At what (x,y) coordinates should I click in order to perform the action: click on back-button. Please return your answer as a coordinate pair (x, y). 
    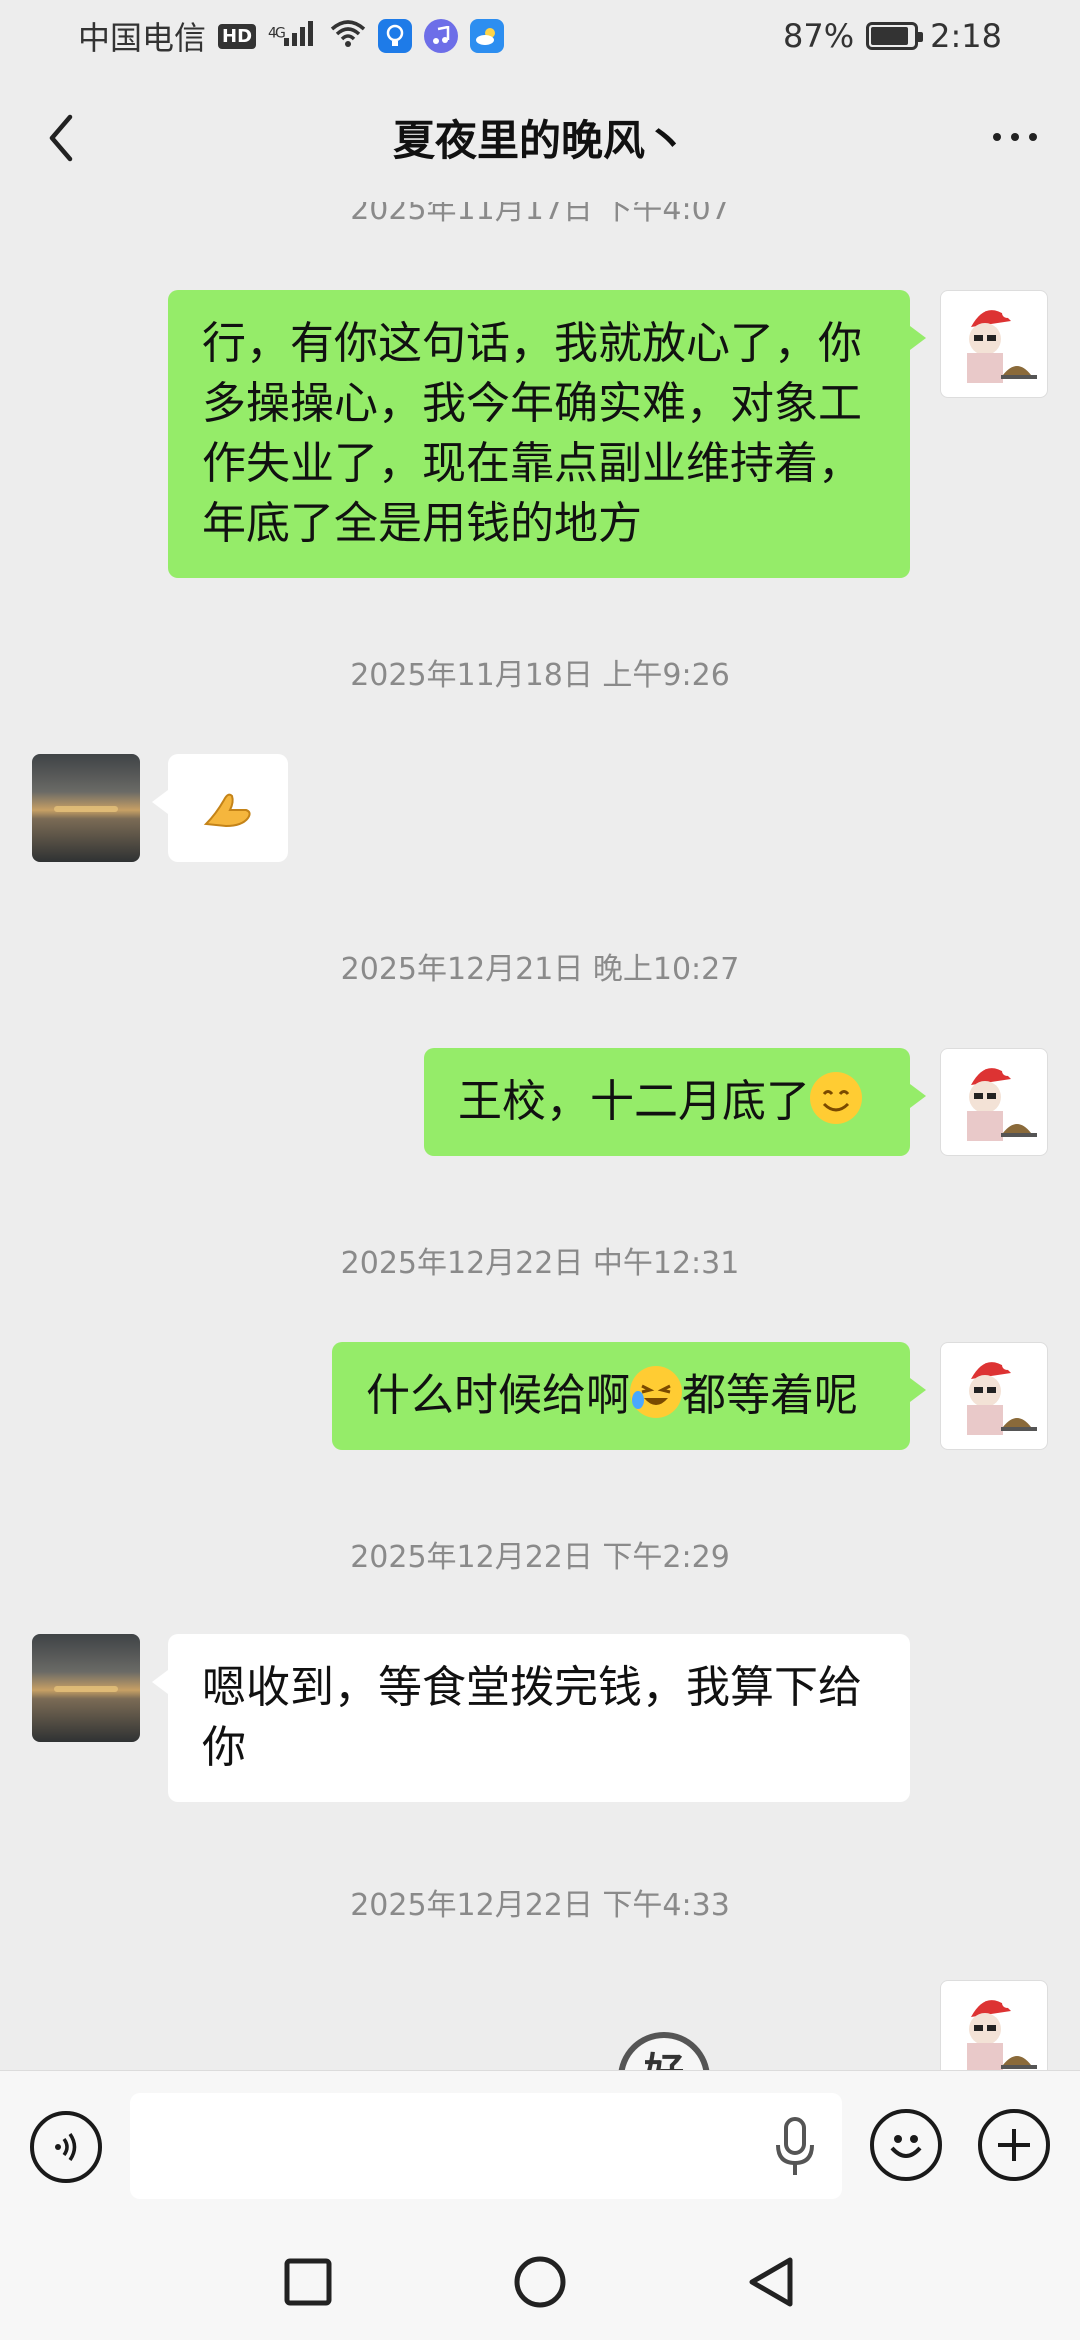
    Looking at the image, I should click on (61, 138).